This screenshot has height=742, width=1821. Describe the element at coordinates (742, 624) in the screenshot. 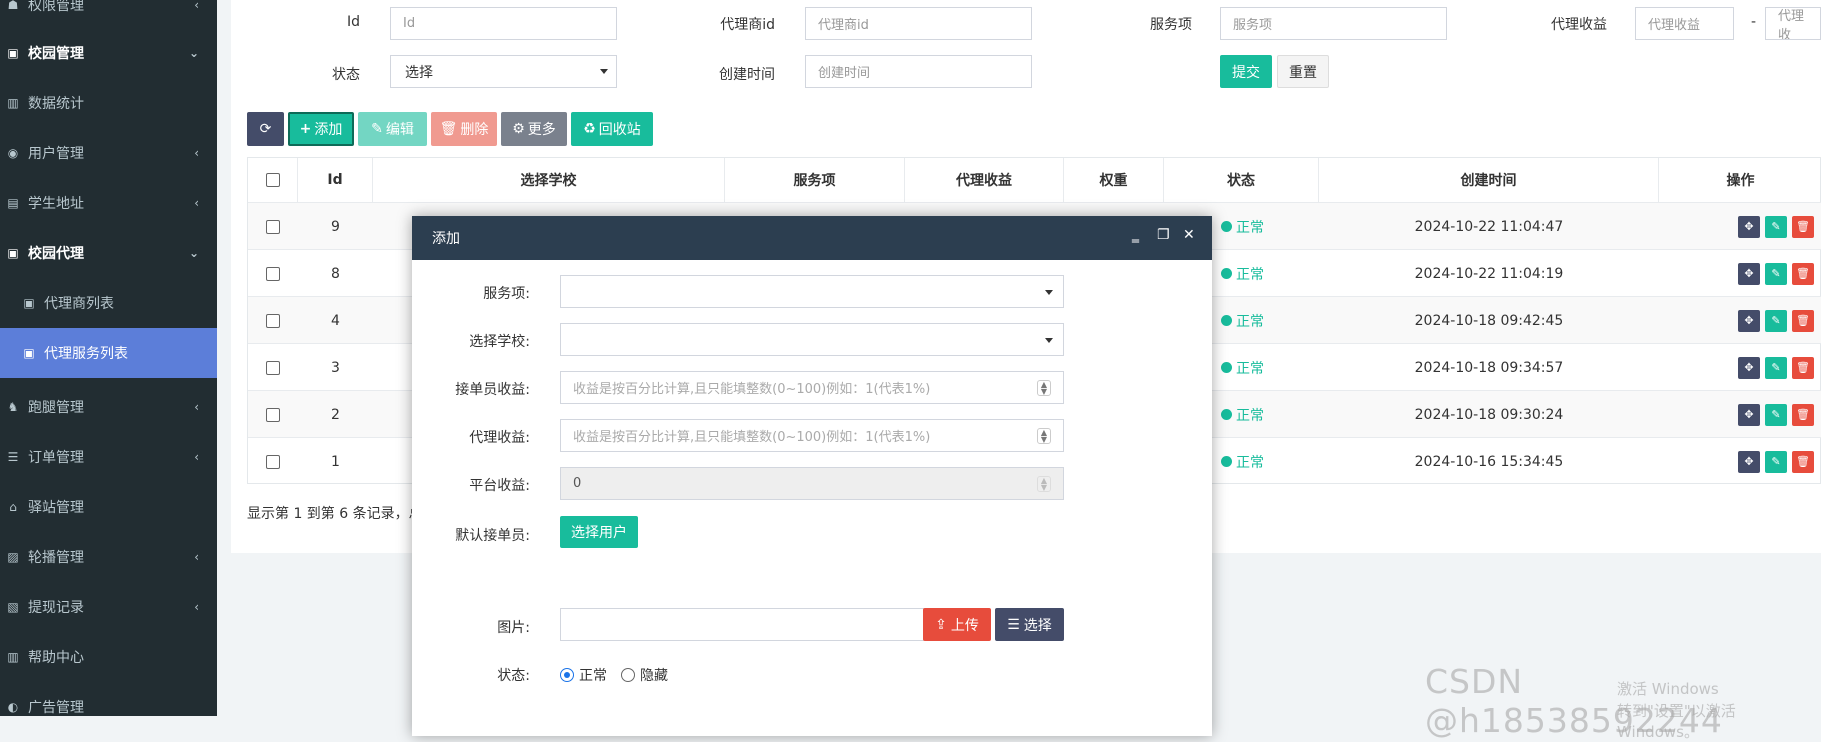

I see `image-path-input` at that location.